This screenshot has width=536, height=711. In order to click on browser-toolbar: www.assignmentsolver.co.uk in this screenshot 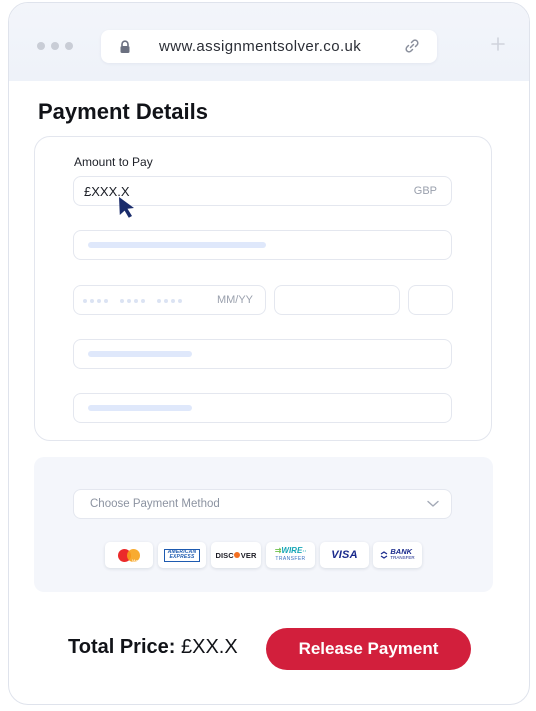, I will do `click(269, 42)`.